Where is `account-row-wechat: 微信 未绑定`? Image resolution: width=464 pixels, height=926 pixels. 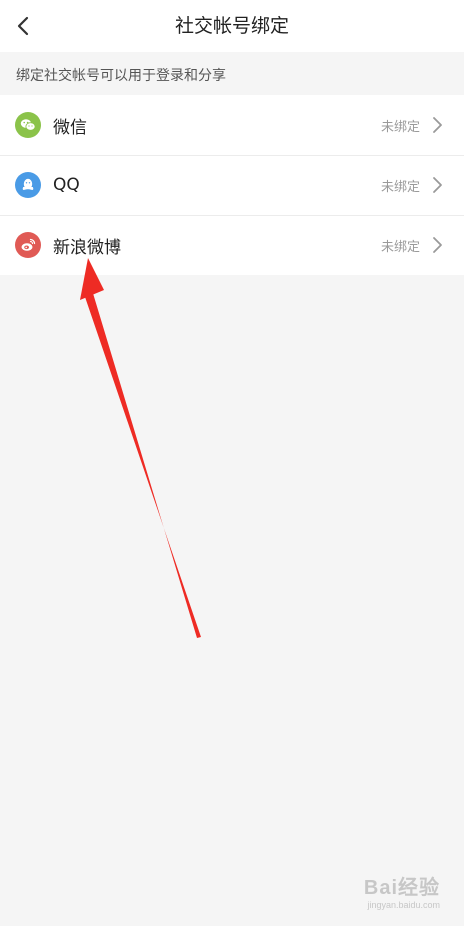
account-row-wechat: 微信 未绑定 is located at coordinates (232, 125).